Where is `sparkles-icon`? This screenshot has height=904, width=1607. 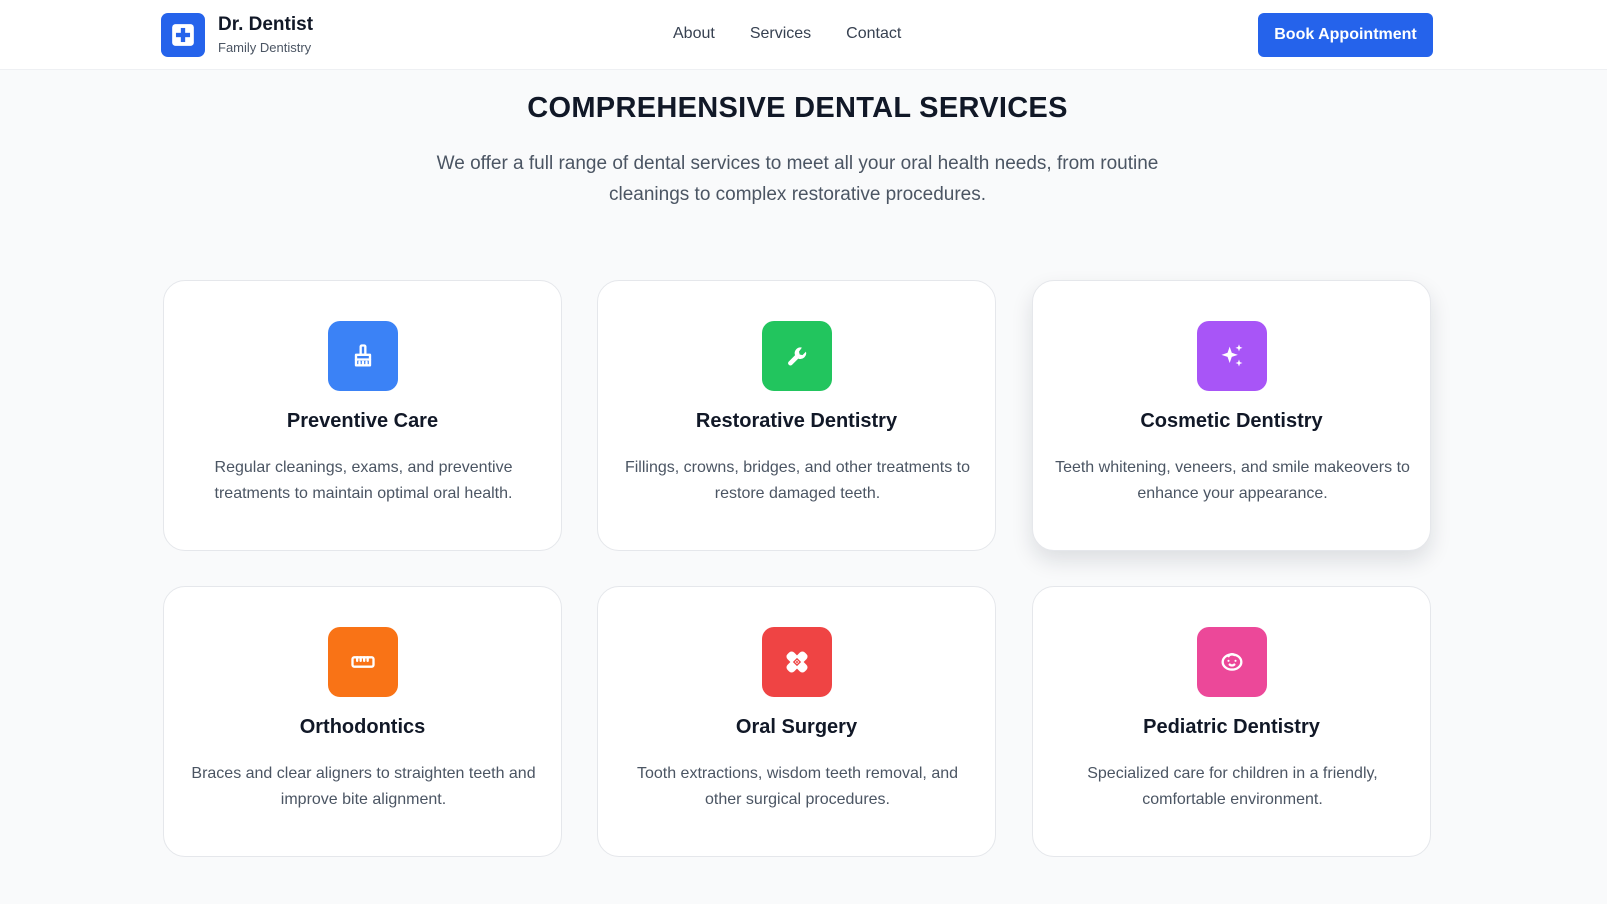 sparkles-icon is located at coordinates (1232, 356).